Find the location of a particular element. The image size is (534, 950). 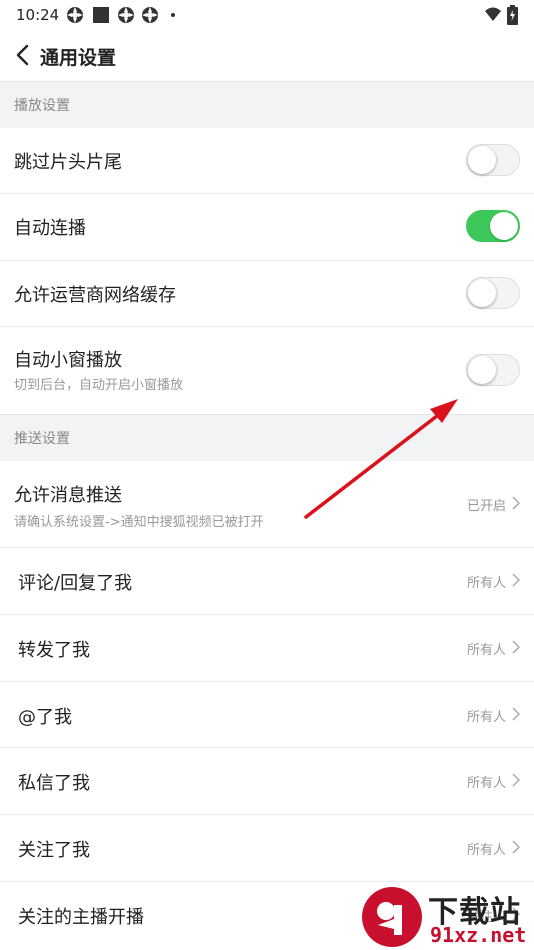

section-header-push: 推送设置 is located at coordinates (267, 437).